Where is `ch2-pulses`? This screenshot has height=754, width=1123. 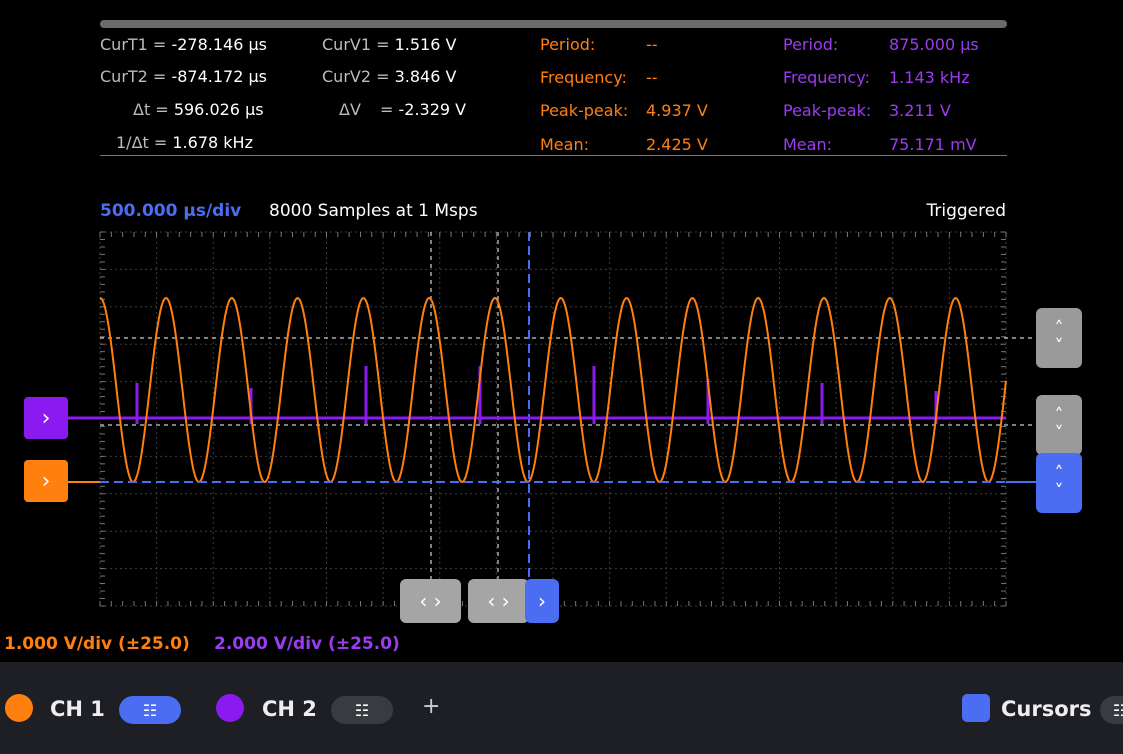 ch2-pulses is located at coordinates (536, 395).